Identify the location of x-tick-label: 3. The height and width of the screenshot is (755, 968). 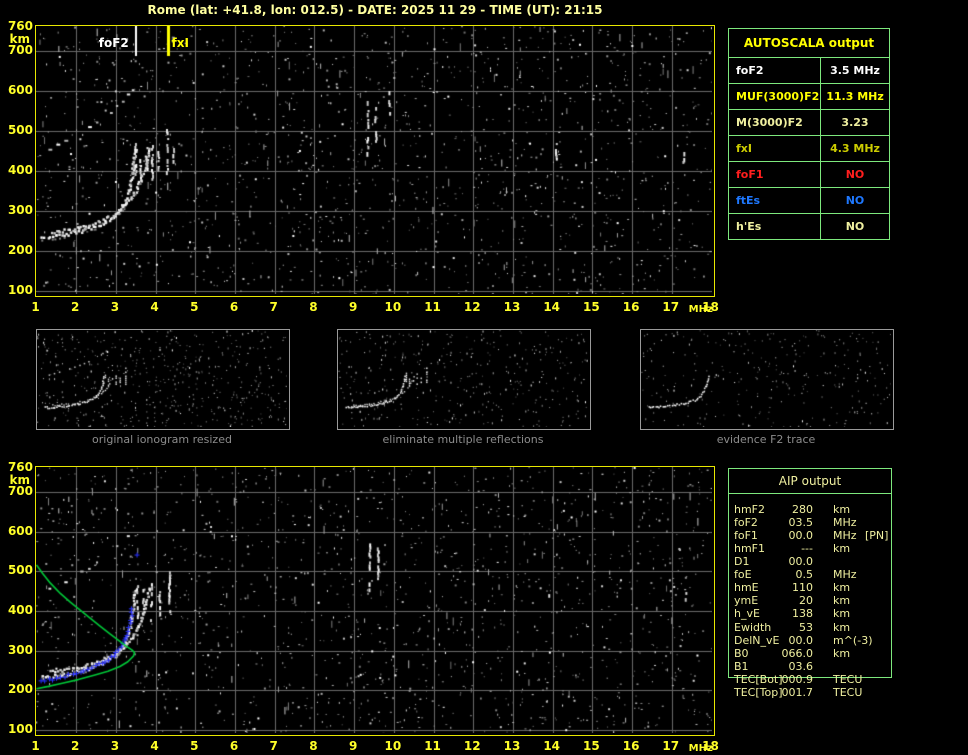
(115, 307).